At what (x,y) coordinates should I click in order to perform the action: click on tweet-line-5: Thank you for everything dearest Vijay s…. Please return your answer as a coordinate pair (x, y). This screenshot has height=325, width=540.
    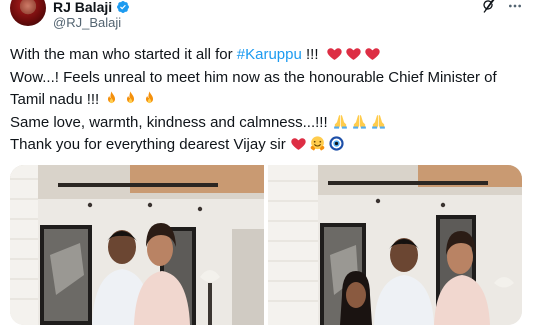
    Looking at the image, I should click on (272, 145).